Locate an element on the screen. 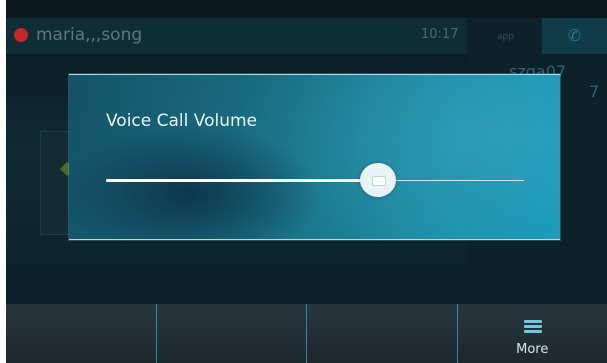 The height and width of the screenshot is (363, 607). slider-handle is located at coordinates (378, 180).